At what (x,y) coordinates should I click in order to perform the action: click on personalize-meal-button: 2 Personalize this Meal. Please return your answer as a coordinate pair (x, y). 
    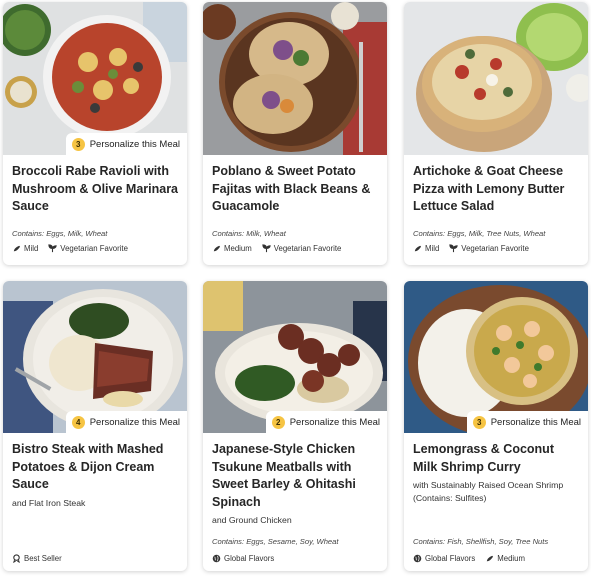
    Looking at the image, I should click on (326, 422).